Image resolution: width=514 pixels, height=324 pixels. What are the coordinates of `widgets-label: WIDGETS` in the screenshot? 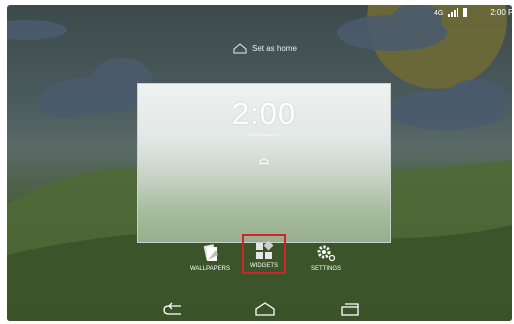 It's located at (264, 266).